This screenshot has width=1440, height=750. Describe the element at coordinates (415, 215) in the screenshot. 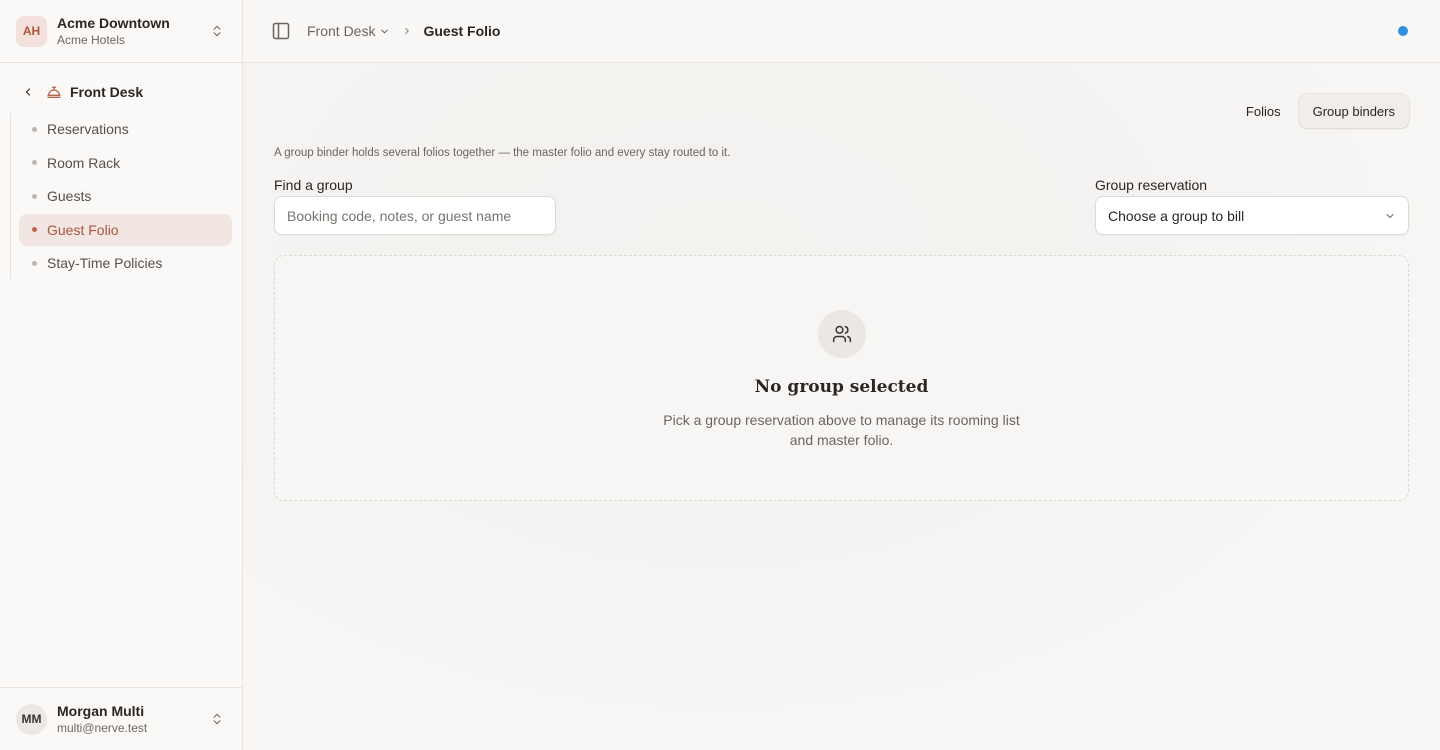

I see `search-input` at that location.